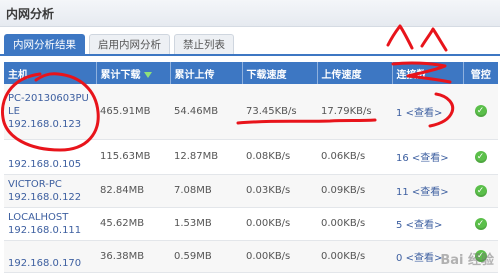  I want to click on column-header-total-download: 累计下载, so click(133, 73).